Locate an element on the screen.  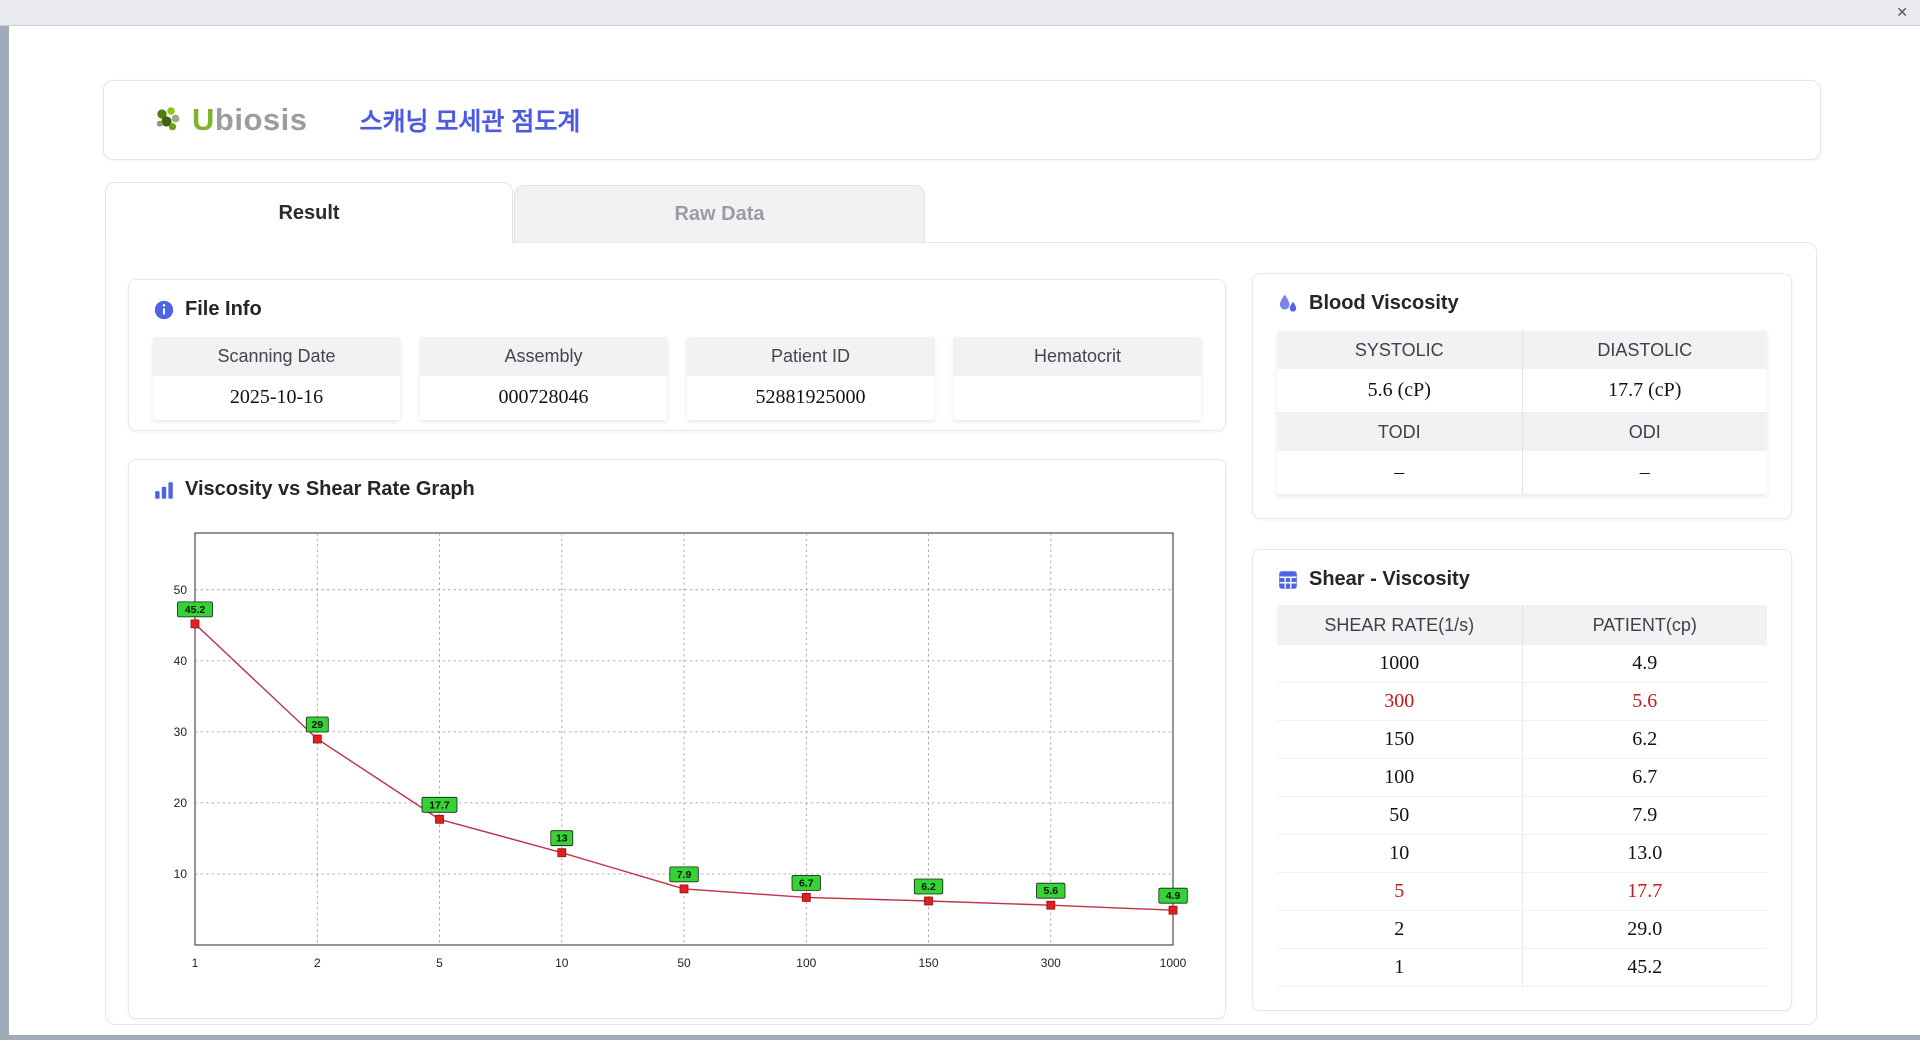
logo-wordmark: Ubiosis is located at coordinates (250, 119).